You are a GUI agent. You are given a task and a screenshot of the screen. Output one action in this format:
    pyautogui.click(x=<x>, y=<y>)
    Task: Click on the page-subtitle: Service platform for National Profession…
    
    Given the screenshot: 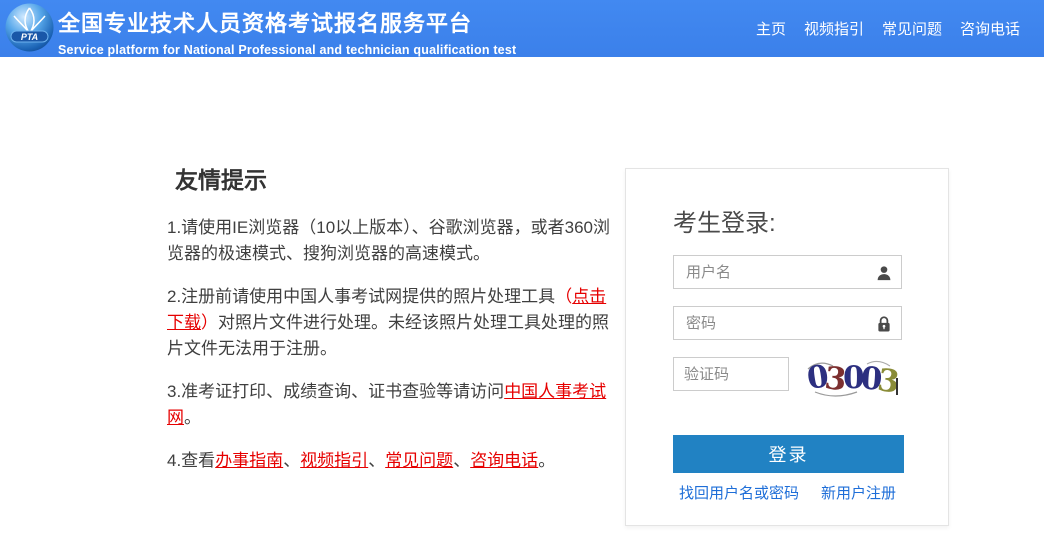 What is the action you would take?
    pyautogui.click(x=287, y=50)
    